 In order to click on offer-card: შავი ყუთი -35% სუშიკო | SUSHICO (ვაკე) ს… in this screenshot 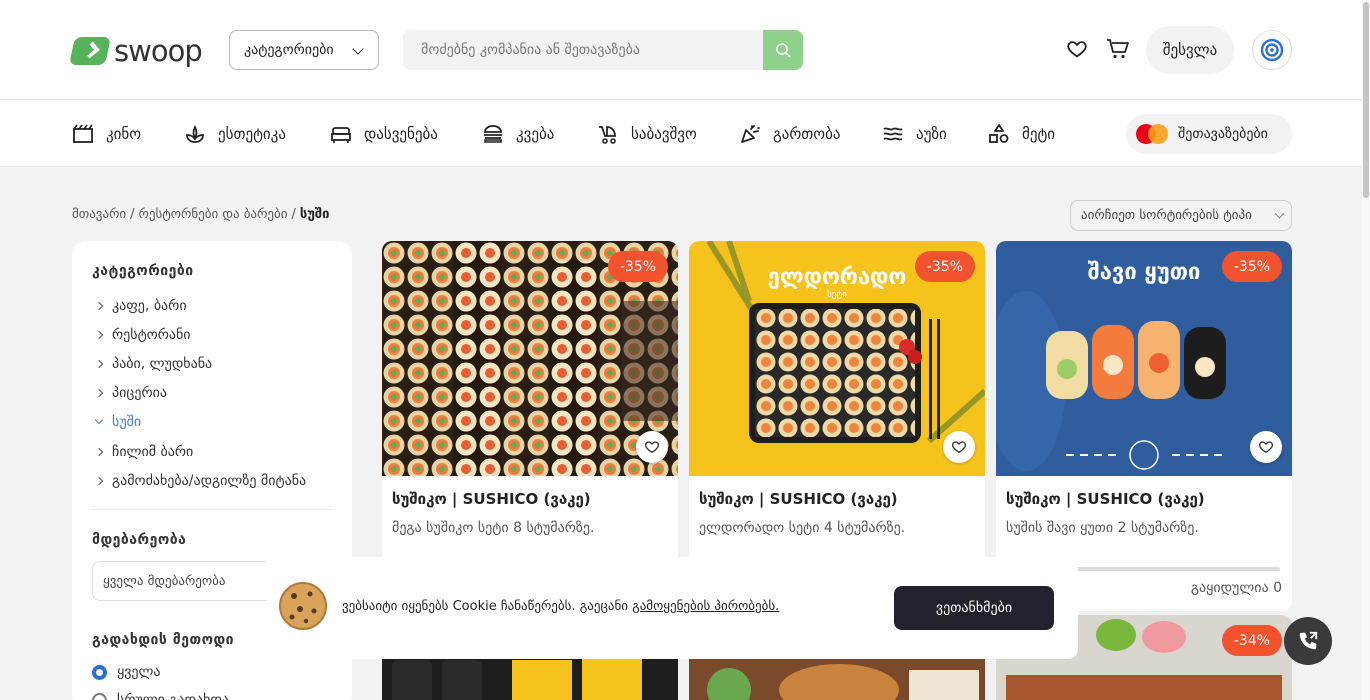, I will do `click(1144, 426)`.